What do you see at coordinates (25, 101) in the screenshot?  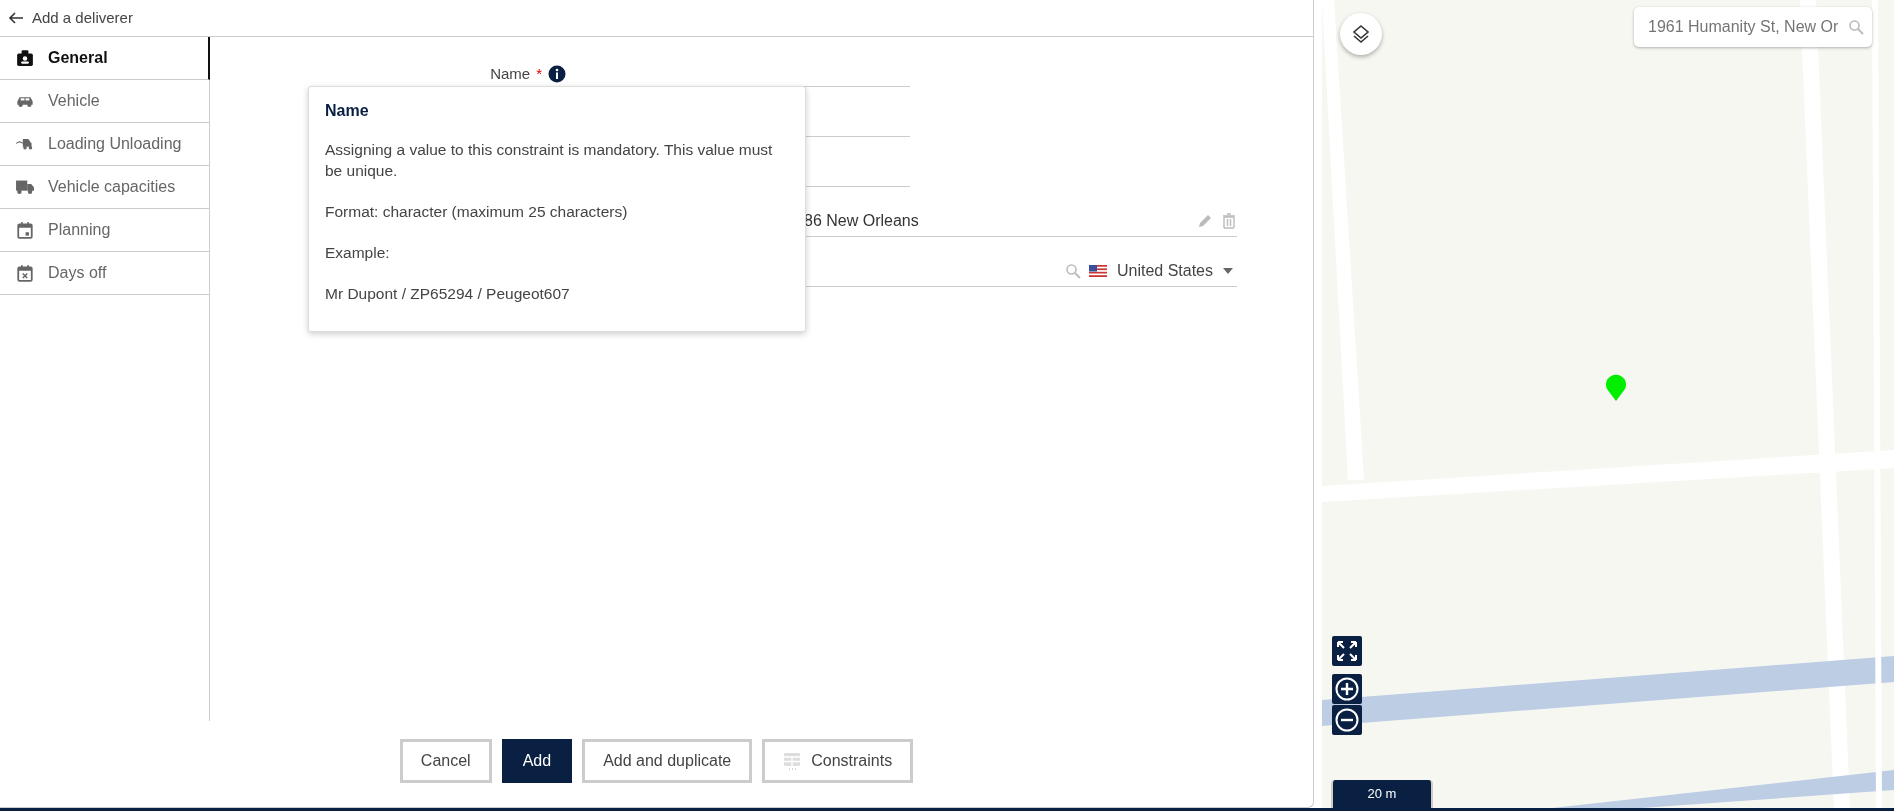 I see `car-icon` at bounding box center [25, 101].